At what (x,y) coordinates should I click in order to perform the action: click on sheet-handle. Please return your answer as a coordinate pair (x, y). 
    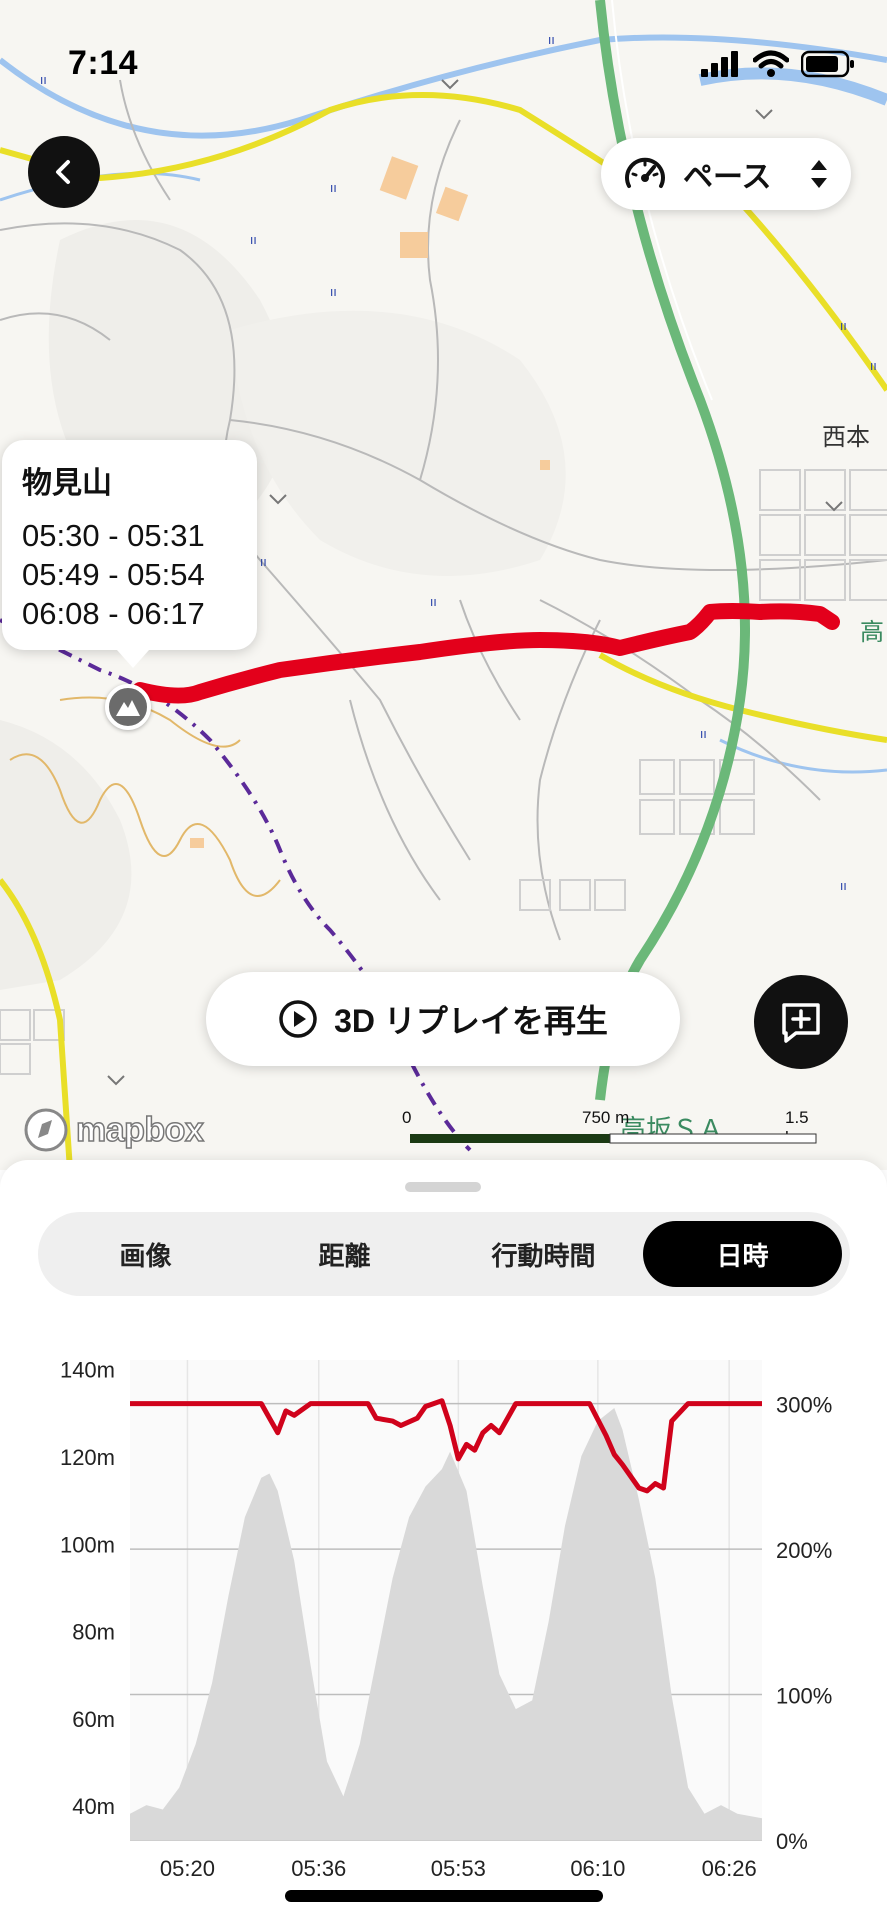
    Looking at the image, I should click on (443, 1187).